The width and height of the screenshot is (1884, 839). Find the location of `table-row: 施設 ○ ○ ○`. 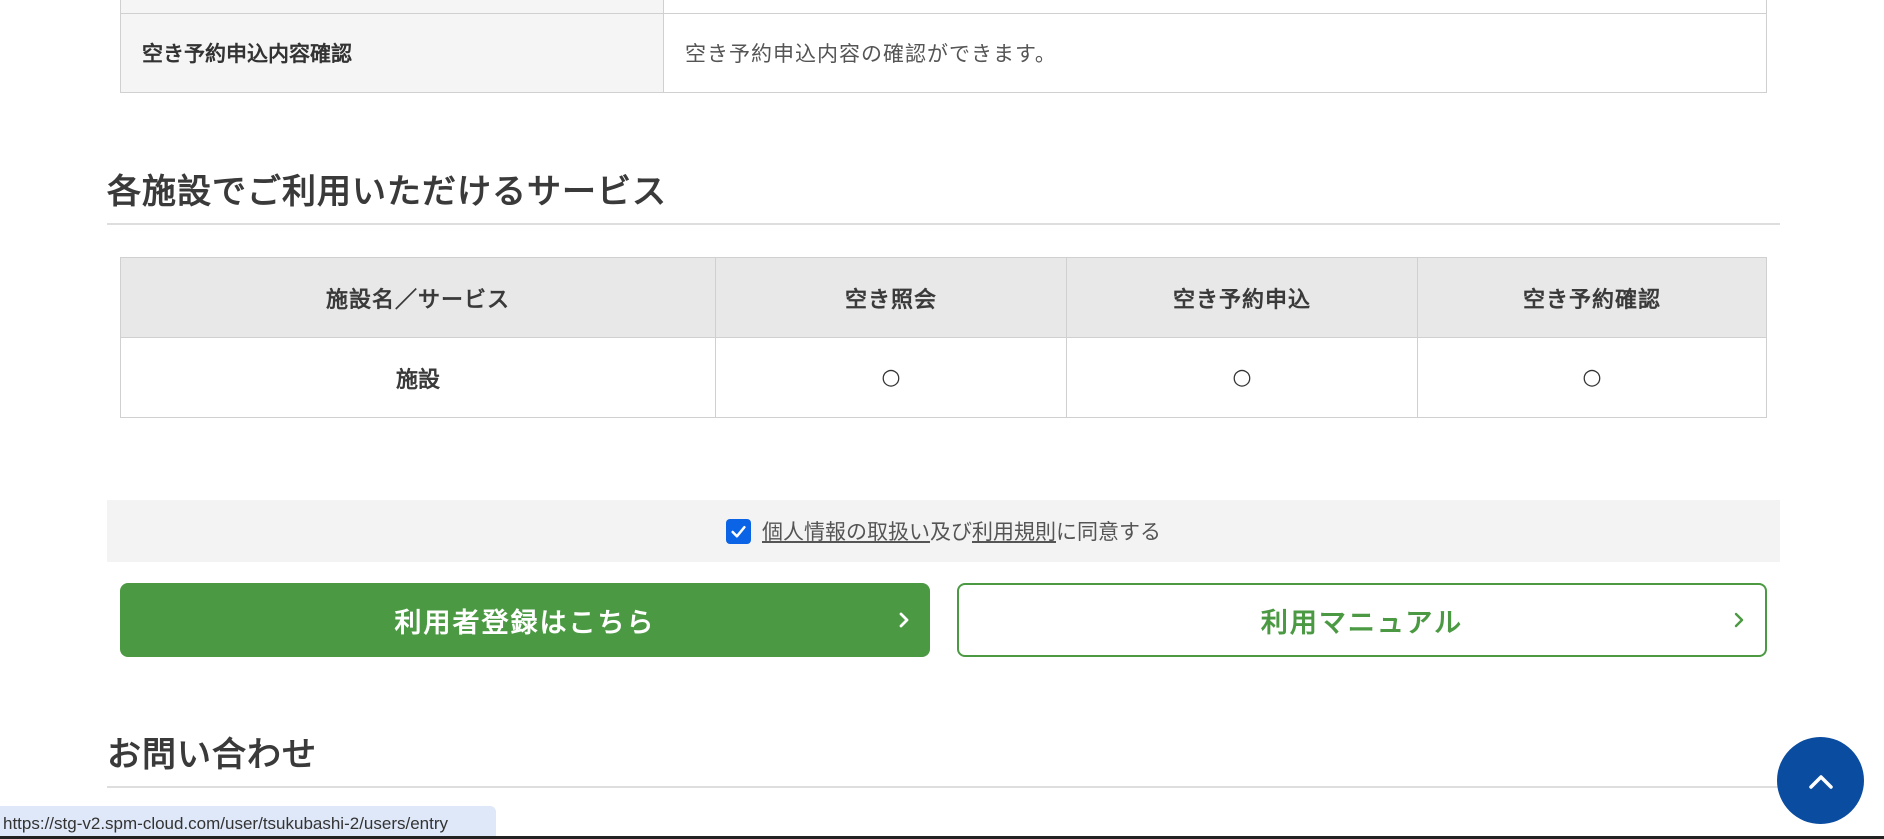

table-row: 施設 ○ ○ ○ is located at coordinates (943, 377).